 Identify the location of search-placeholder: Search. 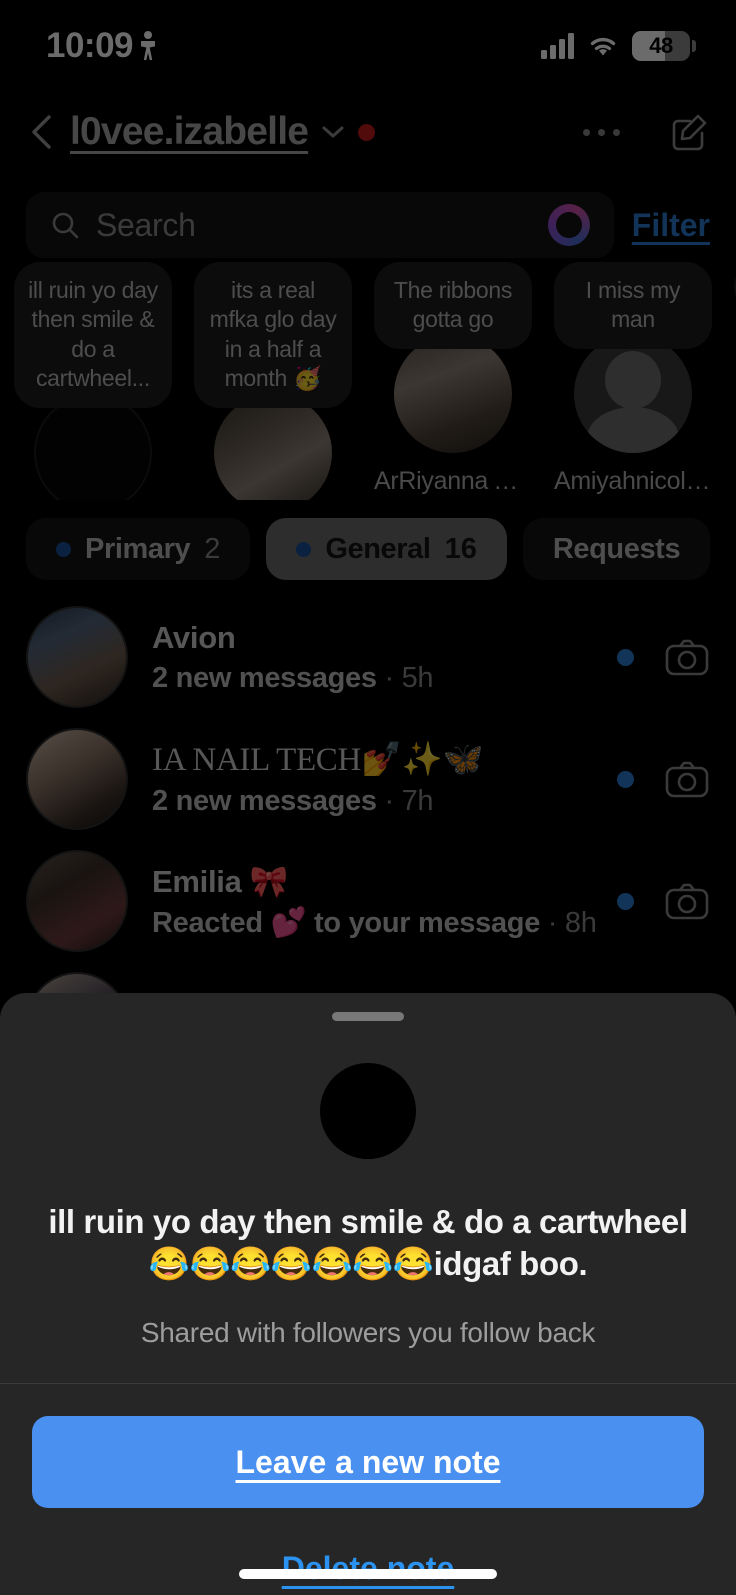
(146, 224).